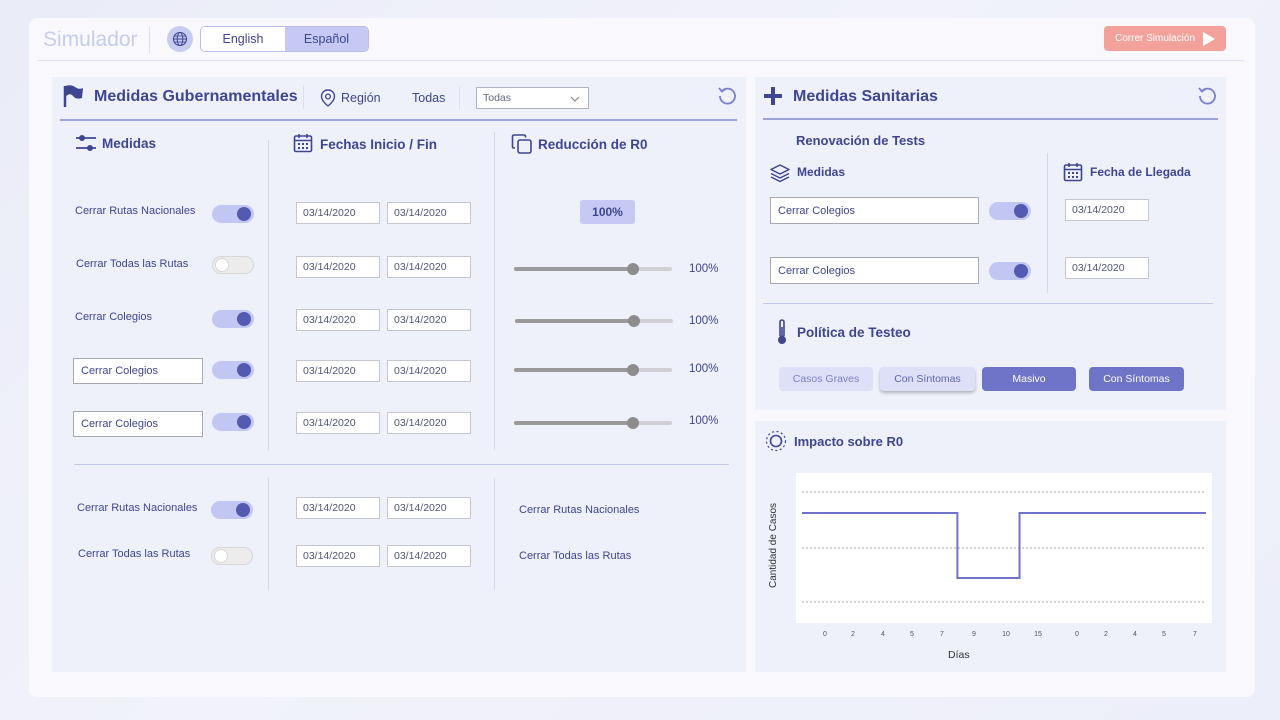  Describe the element at coordinates (398, 120) in the screenshot. I see `gov-header-rule` at that location.